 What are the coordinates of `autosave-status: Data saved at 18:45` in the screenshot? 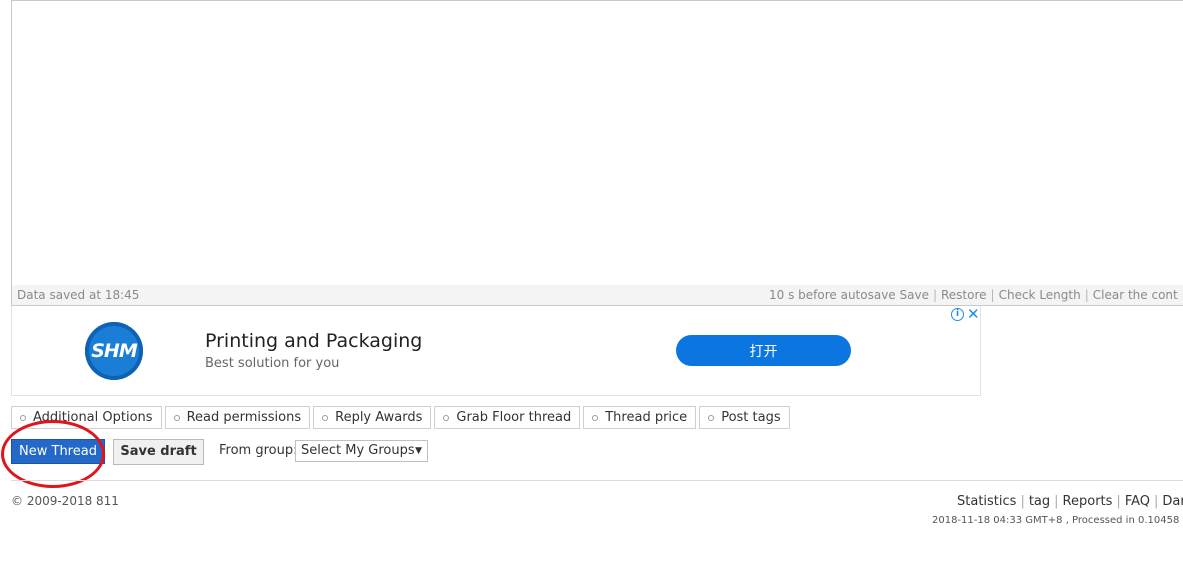 It's located at (78, 295).